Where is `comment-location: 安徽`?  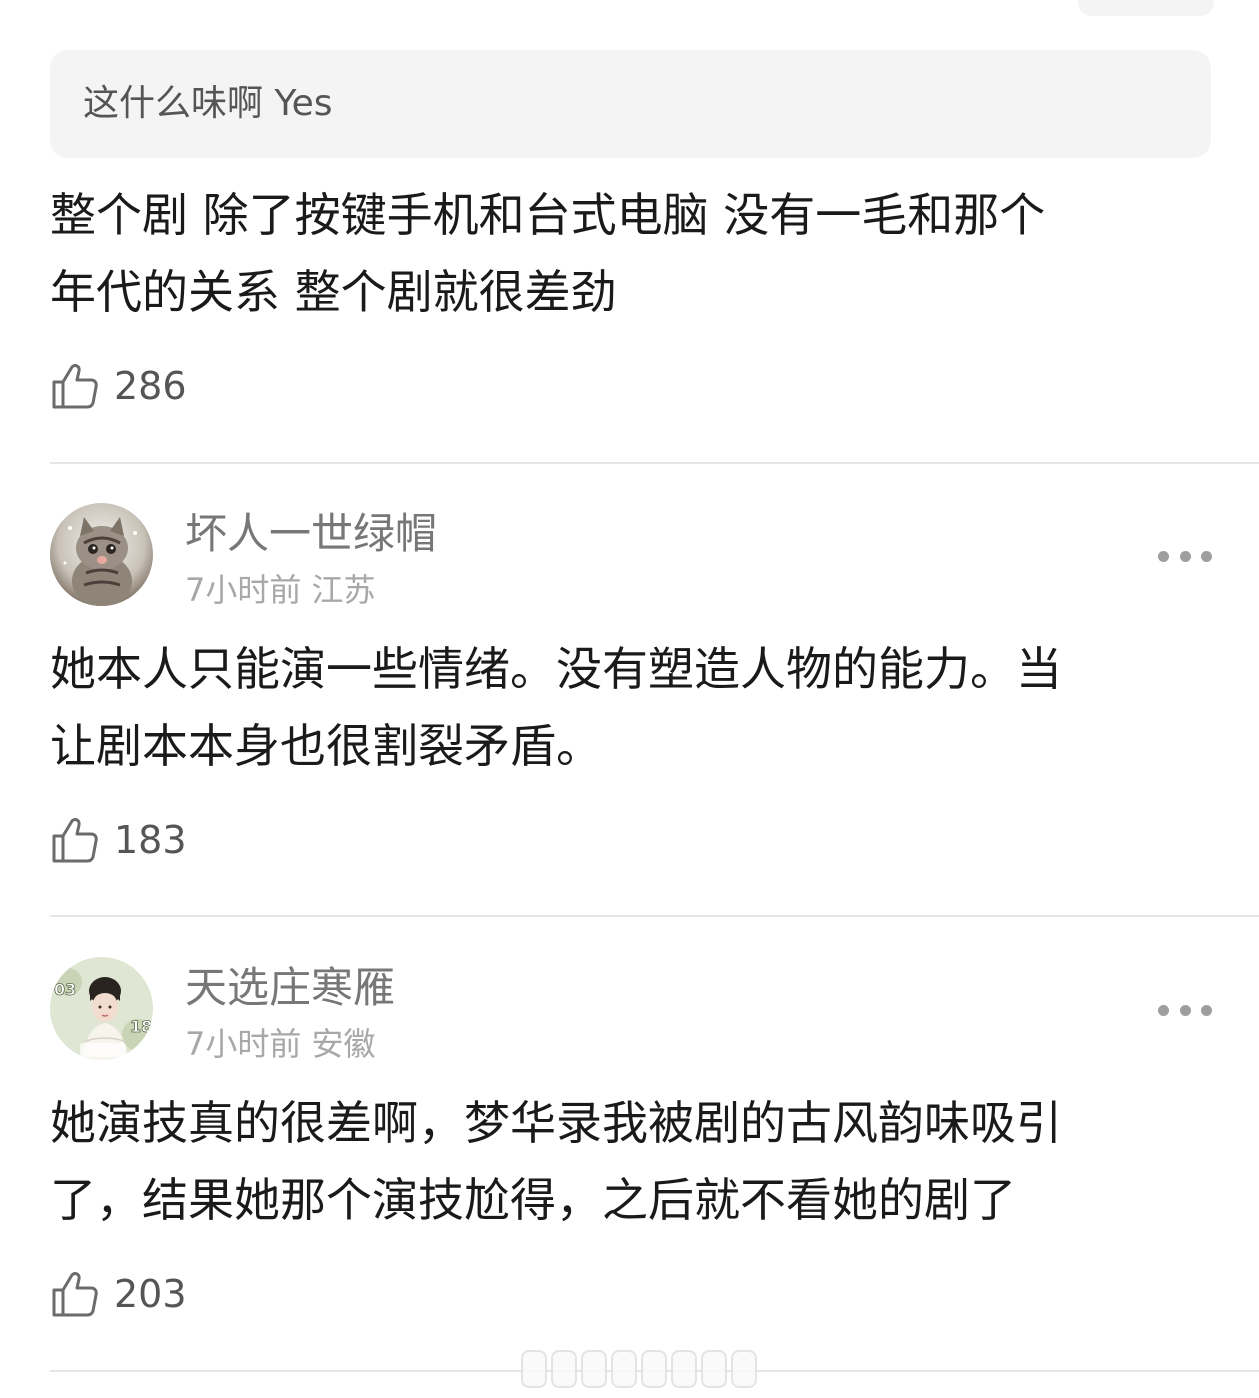
comment-location: 安徽 is located at coordinates (343, 1044).